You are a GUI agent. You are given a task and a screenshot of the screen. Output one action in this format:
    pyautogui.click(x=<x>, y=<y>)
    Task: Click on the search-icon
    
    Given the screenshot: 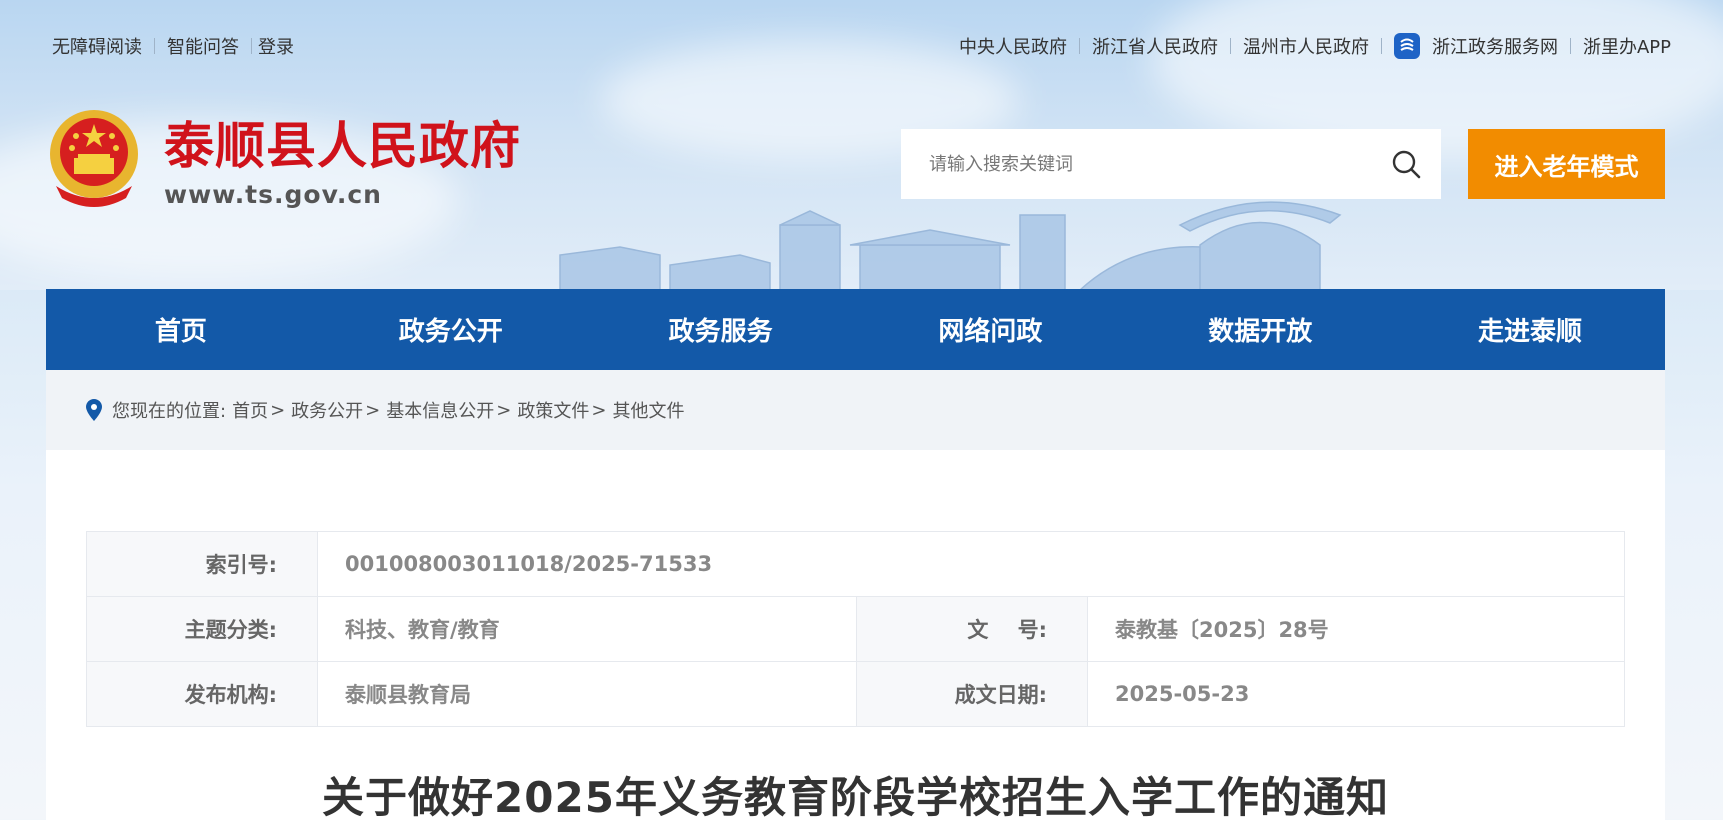 What is the action you would take?
    pyautogui.click(x=1406, y=164)
    